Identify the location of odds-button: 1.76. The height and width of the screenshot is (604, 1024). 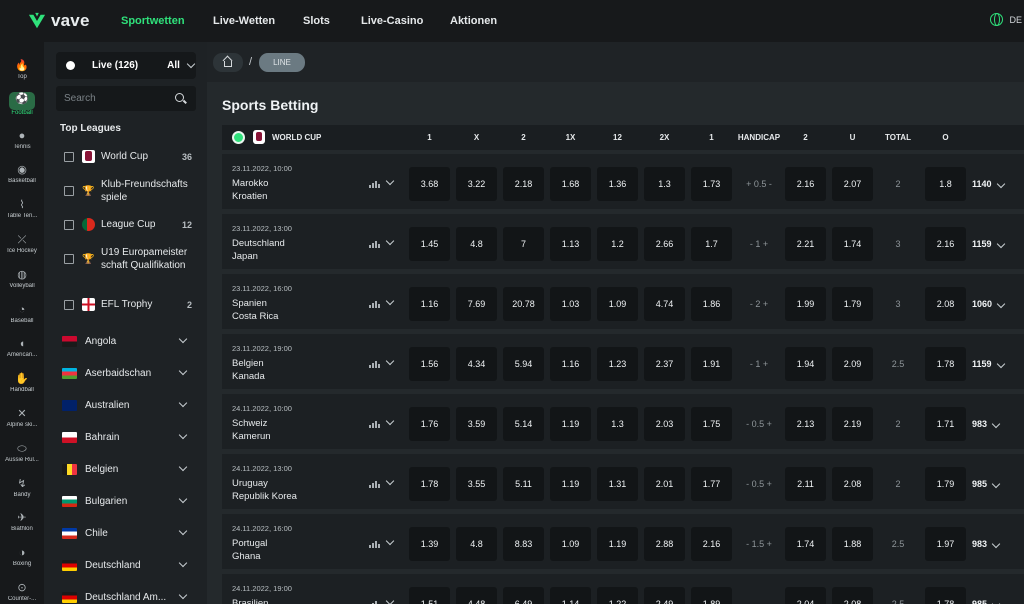
(429, 424).